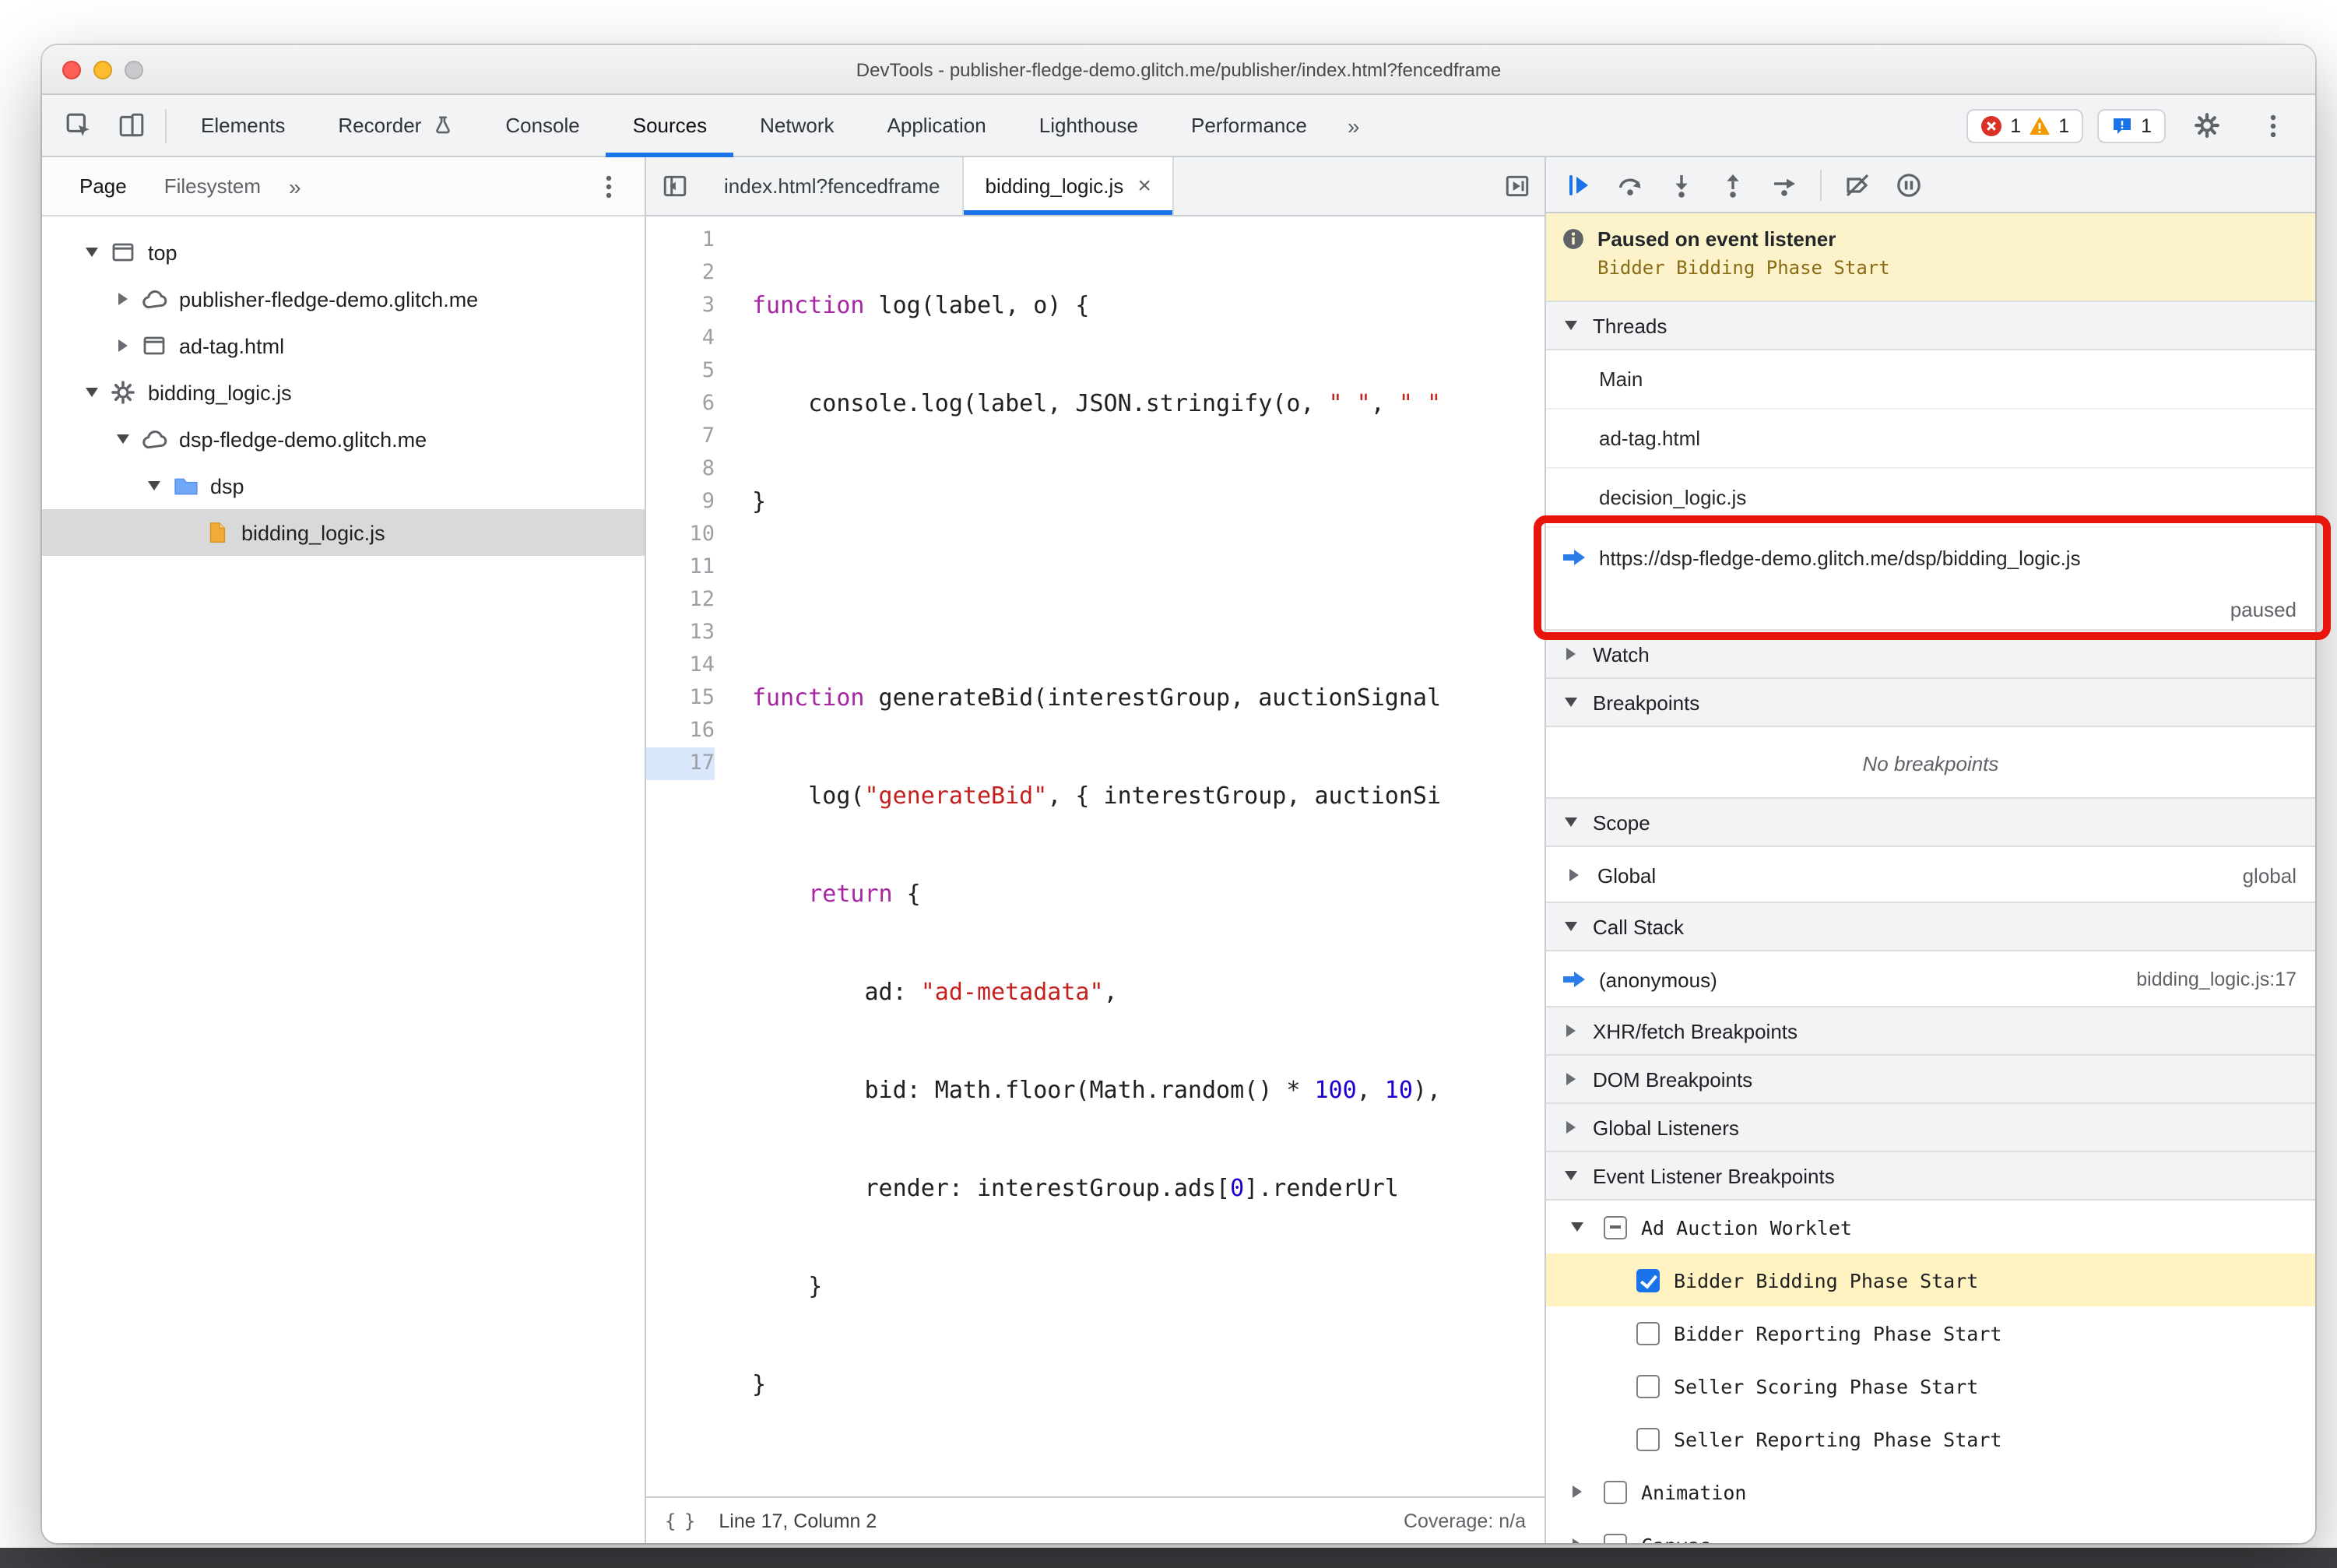 Image resolution: width=2337 pixels, height=1568 pixels. What do you see at coordinates (1616, 1227) in the screenshot?
I see `checkbox-ad-auction-worklet` at bounding box center [1616, 1227].